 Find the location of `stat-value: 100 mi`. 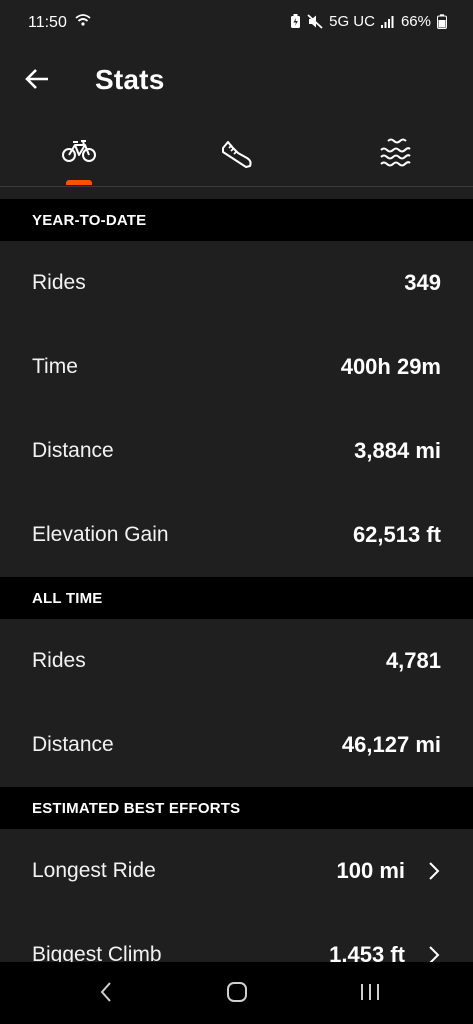

stat-value: 100 mi is located at coordinates (371, 870).